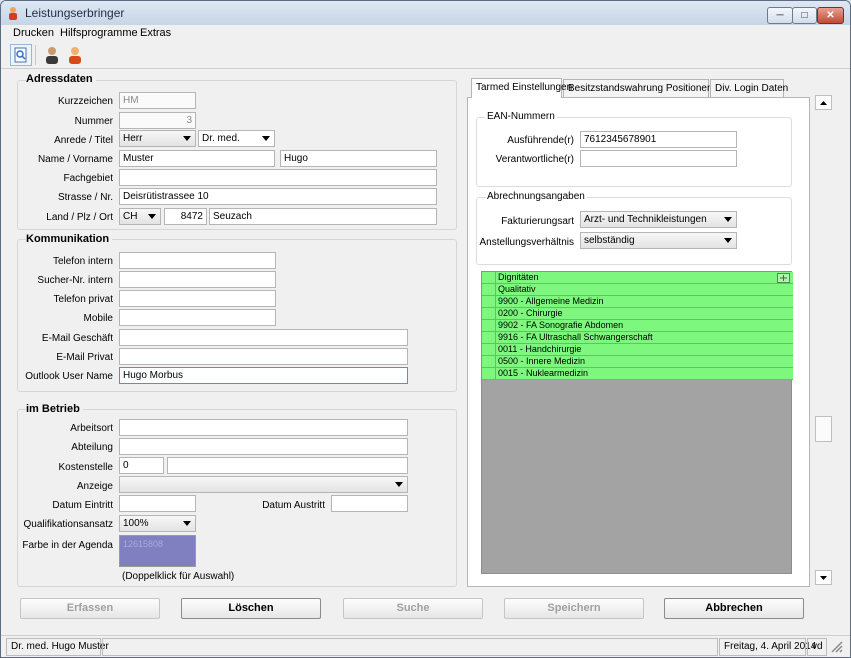  I want to click on fachgebiet-field, so click(278, 177).